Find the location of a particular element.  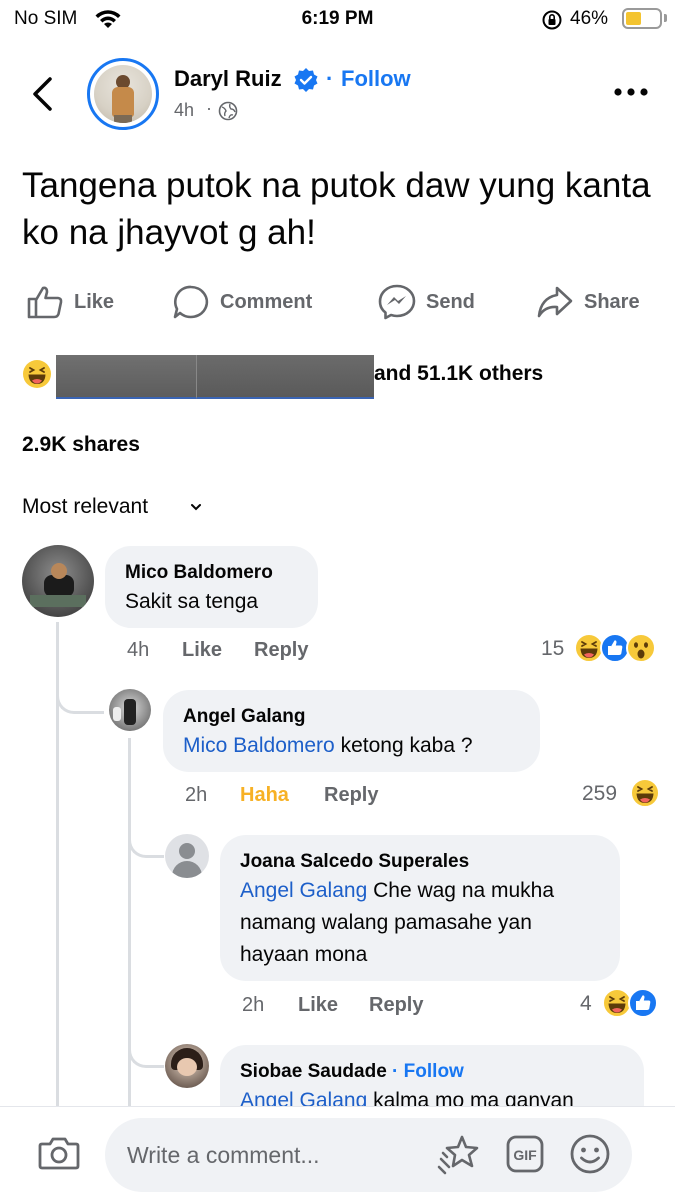

battery-percent: 46% is located at coordinates (589, 18).